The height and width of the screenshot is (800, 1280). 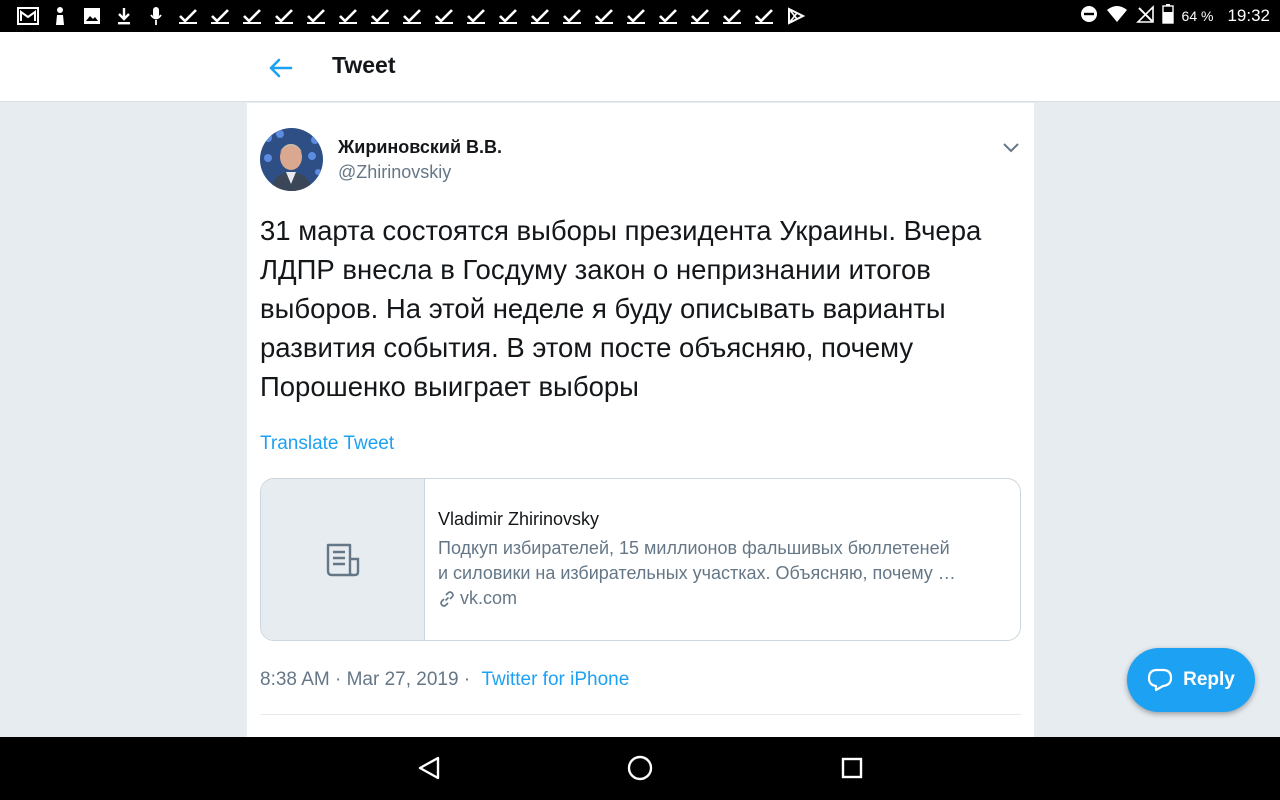 What do you see at coordinates (796, 16) in the screenshot?
I see `play-store-icon` at bounding box center [796, 16].